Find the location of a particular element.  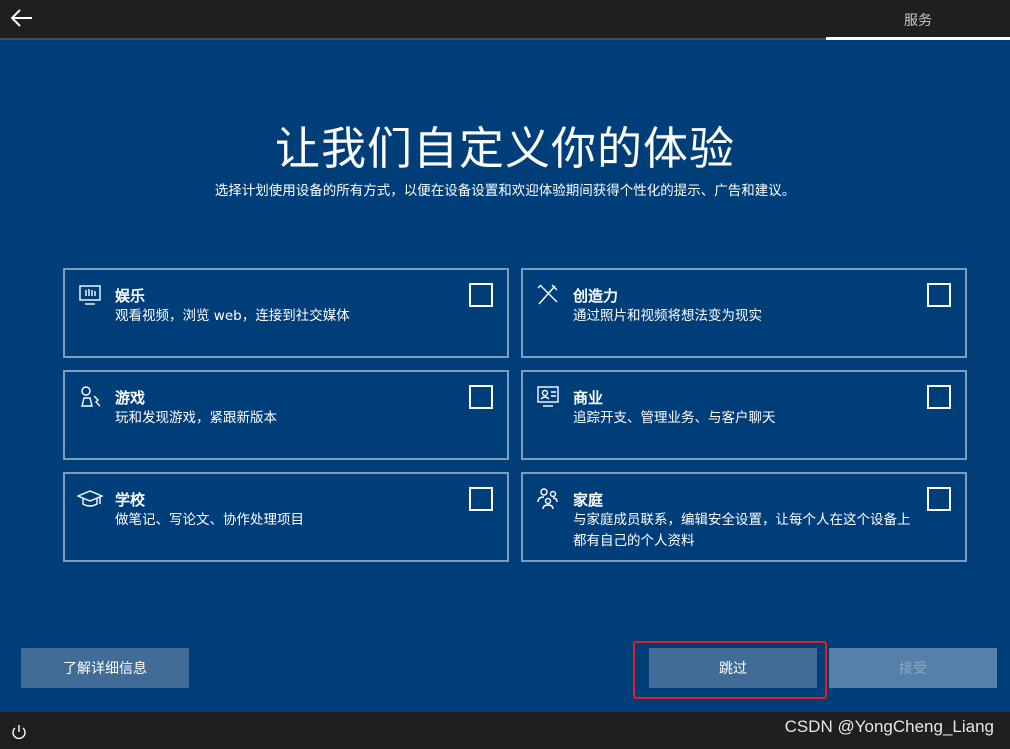

skip-button: 跳过 is located at coordinates (733, 668).